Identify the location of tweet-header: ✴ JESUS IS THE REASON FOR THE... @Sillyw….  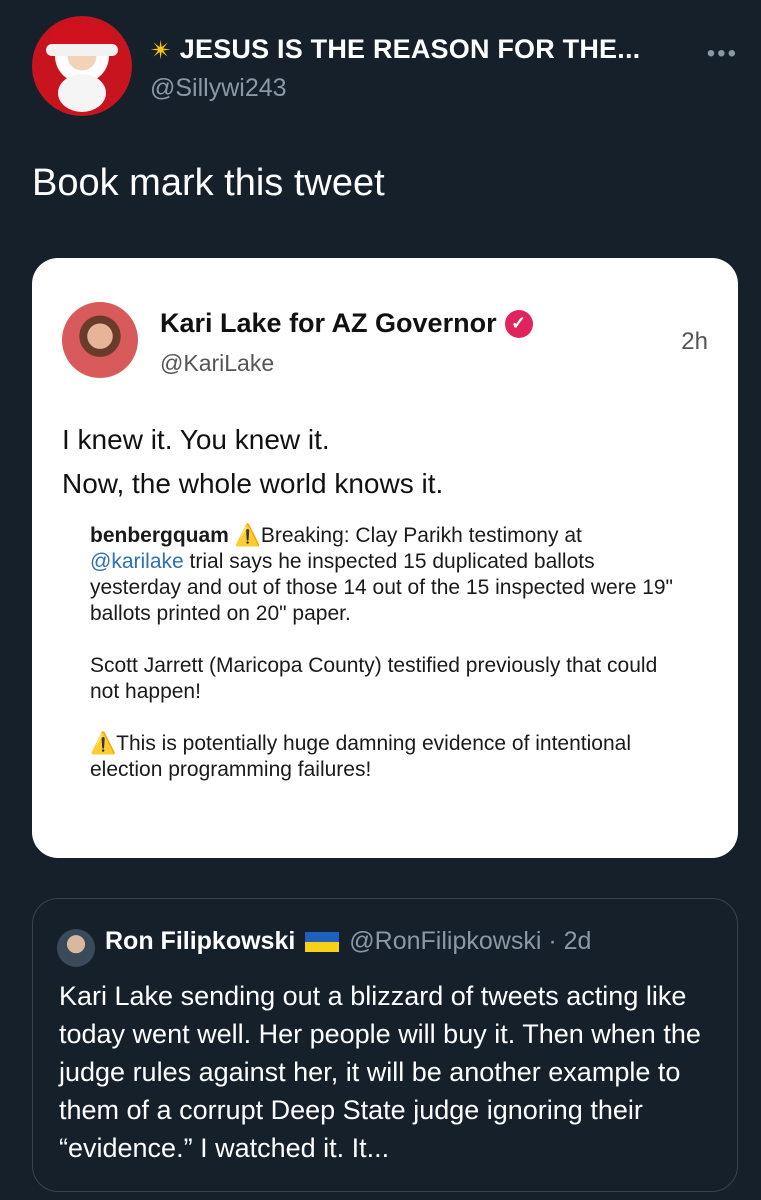
(387, 68).